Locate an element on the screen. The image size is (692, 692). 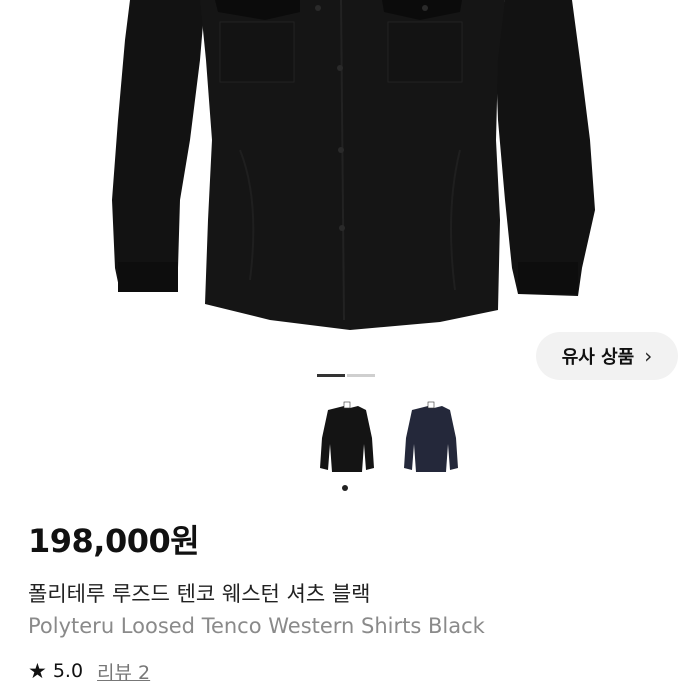
similar-products-label: 유사 상품 is located at coordinates (598, 357).